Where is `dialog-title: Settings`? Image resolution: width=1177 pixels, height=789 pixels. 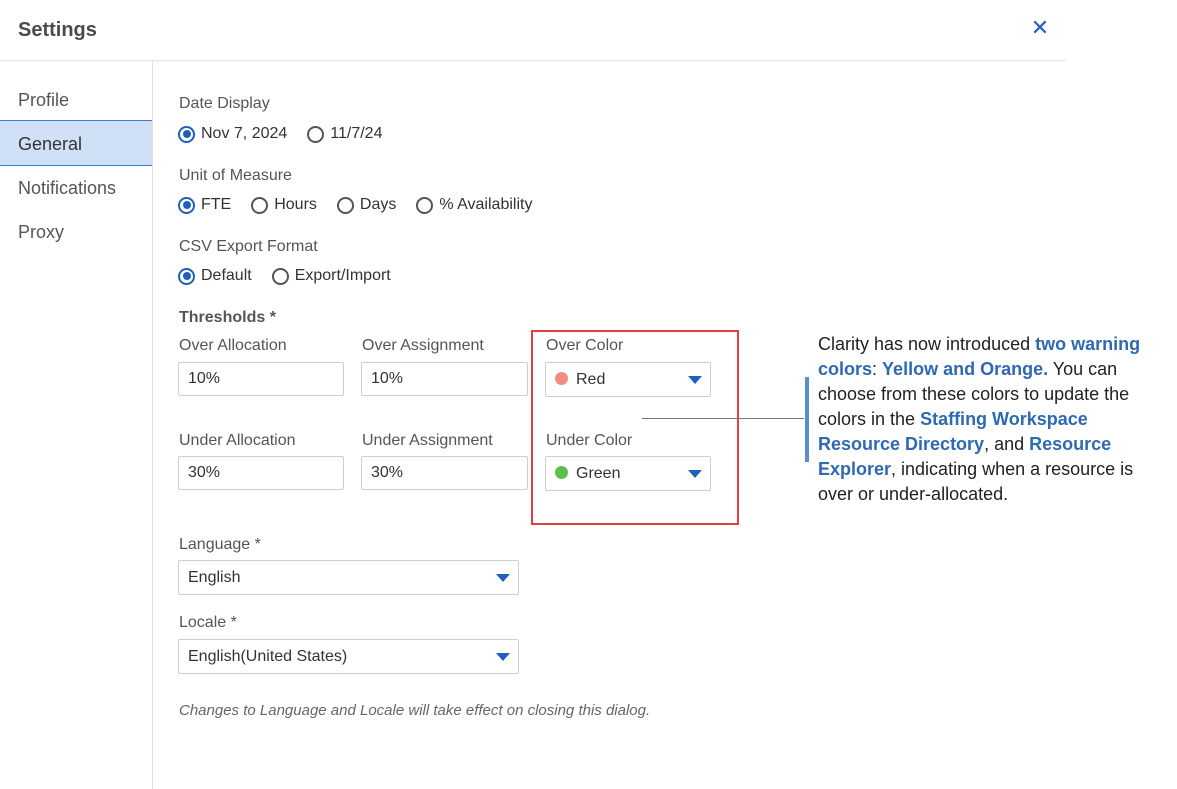
dialog-title: Settings is located at coordinates (57, 30).